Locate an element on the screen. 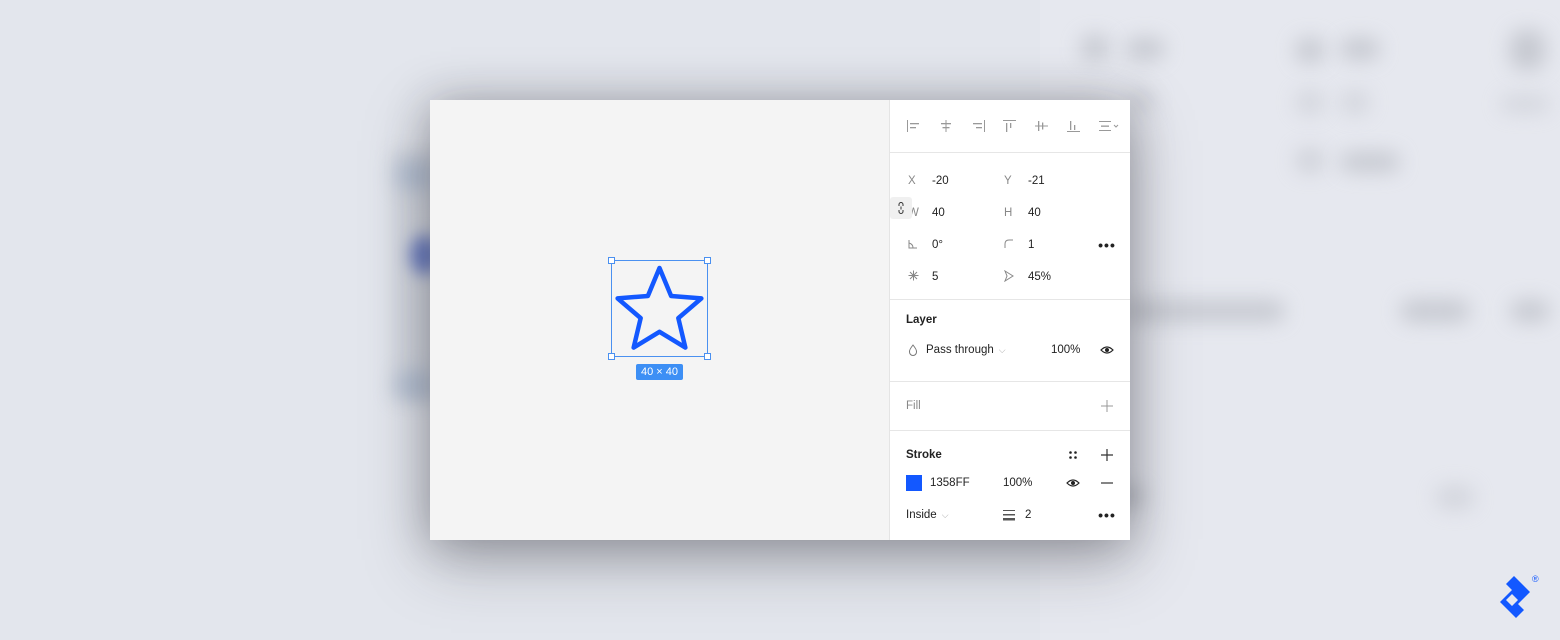  y-field: Y -21 is located at coordinates (1024, 181).